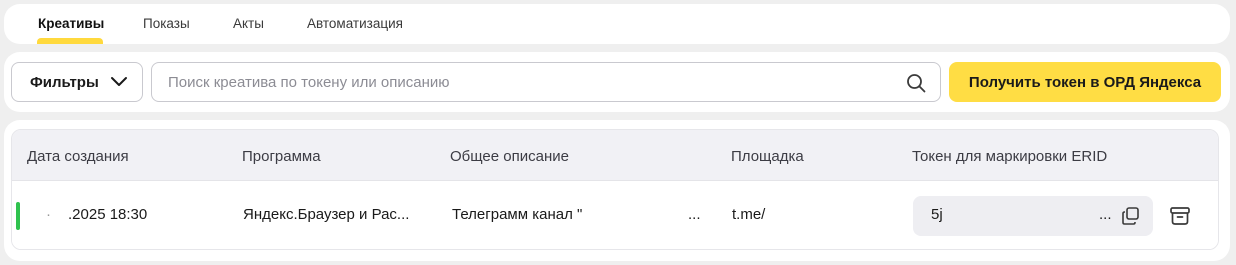 The height and width of the screenshot is (265, 1236). Describe the element at coordinates (166, 23) in the screenshot. I see `tab-impressions: Показы` at that location.